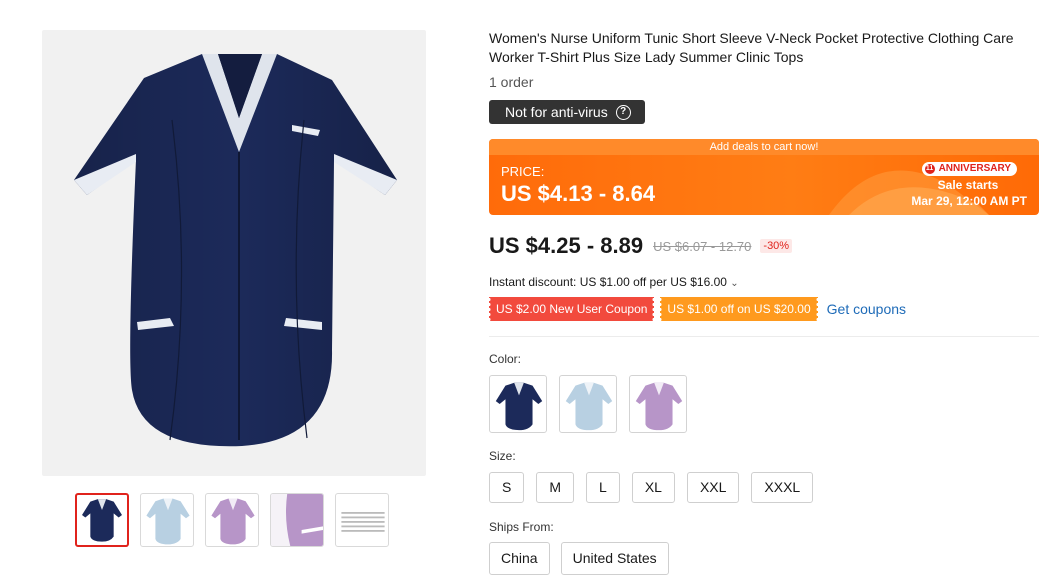 The height and width of the screenshot is (586, 1055). I want to click on sale-date: Mar 29, 12:00 AM PT, so click(969, 201).